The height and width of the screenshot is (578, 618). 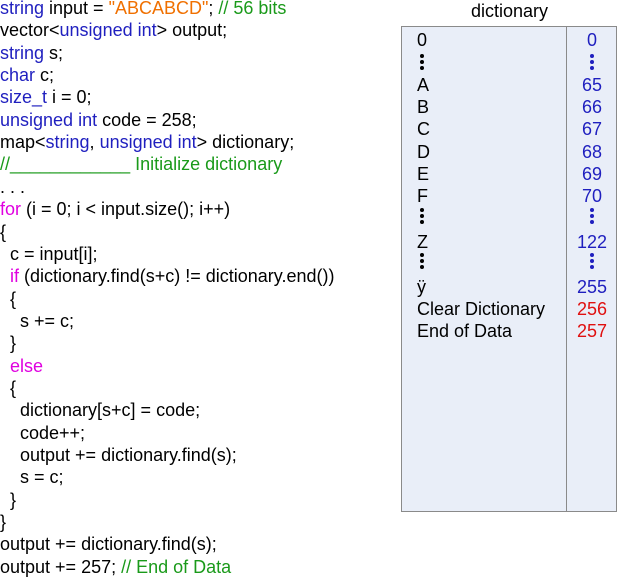 I want to click on code-line: output += 257; // End of Data, so click(x=115, y=567).